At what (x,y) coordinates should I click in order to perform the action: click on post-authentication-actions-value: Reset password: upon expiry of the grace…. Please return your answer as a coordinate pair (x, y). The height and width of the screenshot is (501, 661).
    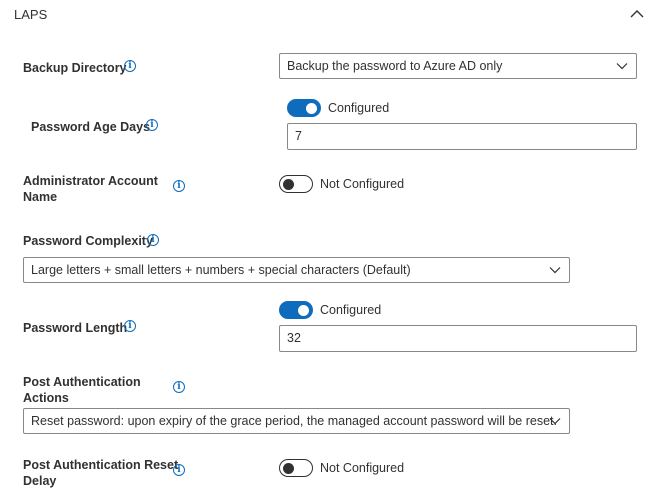
    Looking at the image, I should click on (294, 421).